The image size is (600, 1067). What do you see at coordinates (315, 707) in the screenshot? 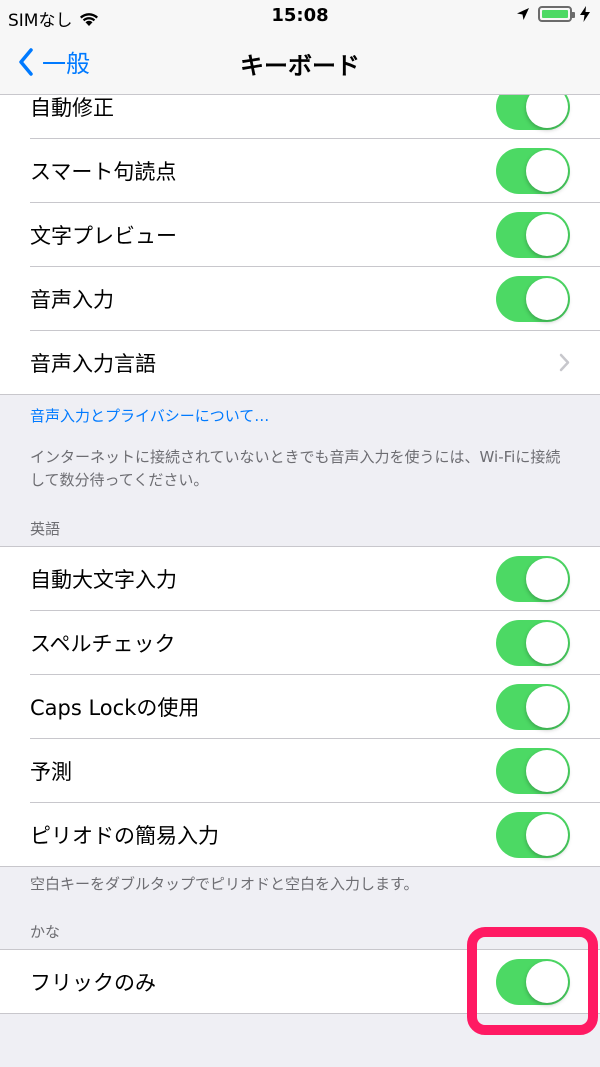
I see `setting-row-caps-lock: Caps Lockの使用` at bounding box center [315, 707].